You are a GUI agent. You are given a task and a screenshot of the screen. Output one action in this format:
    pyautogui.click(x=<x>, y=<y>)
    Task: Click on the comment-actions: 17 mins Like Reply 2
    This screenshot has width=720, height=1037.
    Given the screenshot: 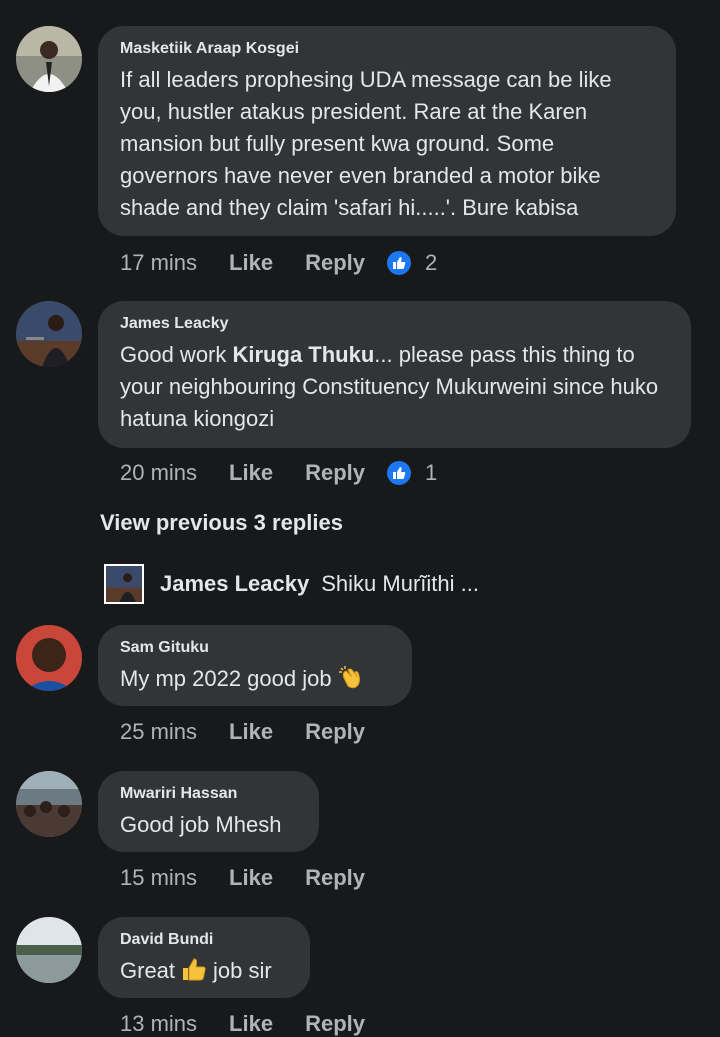 What is the action you would take?
    pyautogui.click(x=278, y=263)
    